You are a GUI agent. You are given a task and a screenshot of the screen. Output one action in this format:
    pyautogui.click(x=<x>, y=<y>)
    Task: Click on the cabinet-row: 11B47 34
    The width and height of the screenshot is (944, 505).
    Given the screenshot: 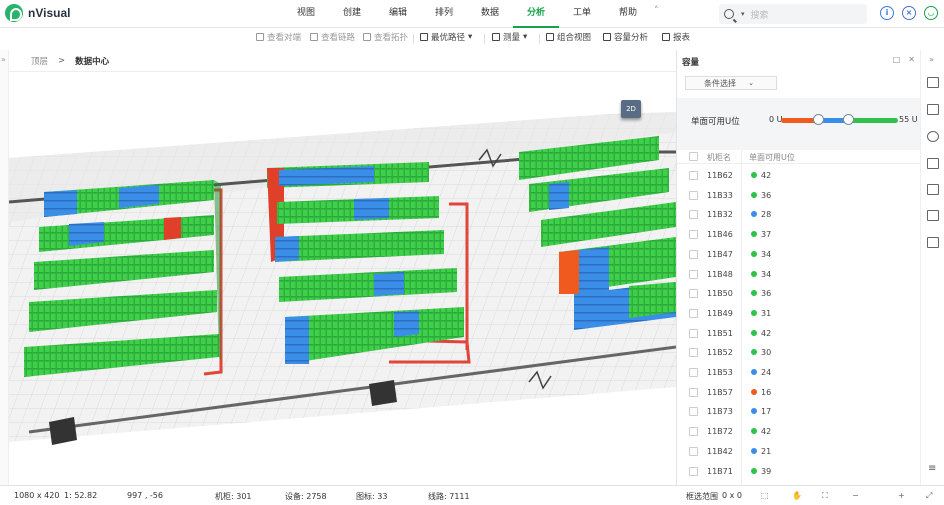 What is the action you would take?
    pyautogui.click(x=794, y=255)
    